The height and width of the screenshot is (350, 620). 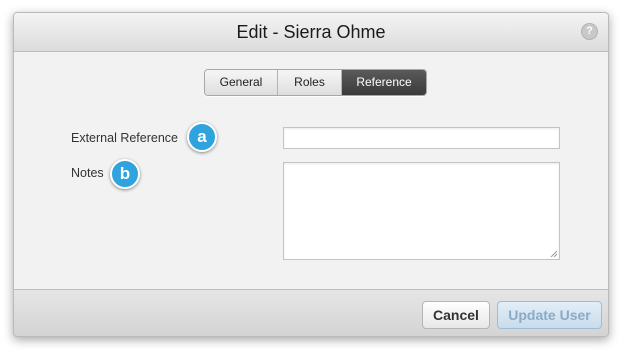 I want to click on external-reference-label: External Reference, so click(x=125, y=138).